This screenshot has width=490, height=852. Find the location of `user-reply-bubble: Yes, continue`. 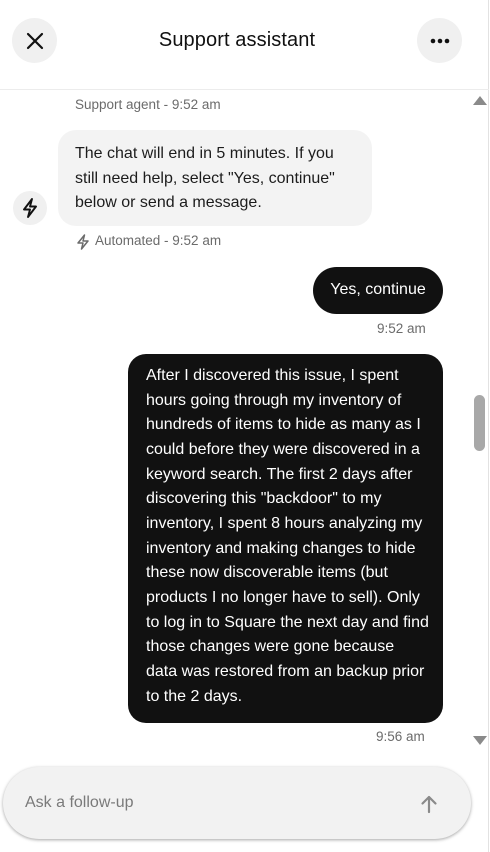

user-reply-bubble: Yes, continue is located at coordinates (378, 290).